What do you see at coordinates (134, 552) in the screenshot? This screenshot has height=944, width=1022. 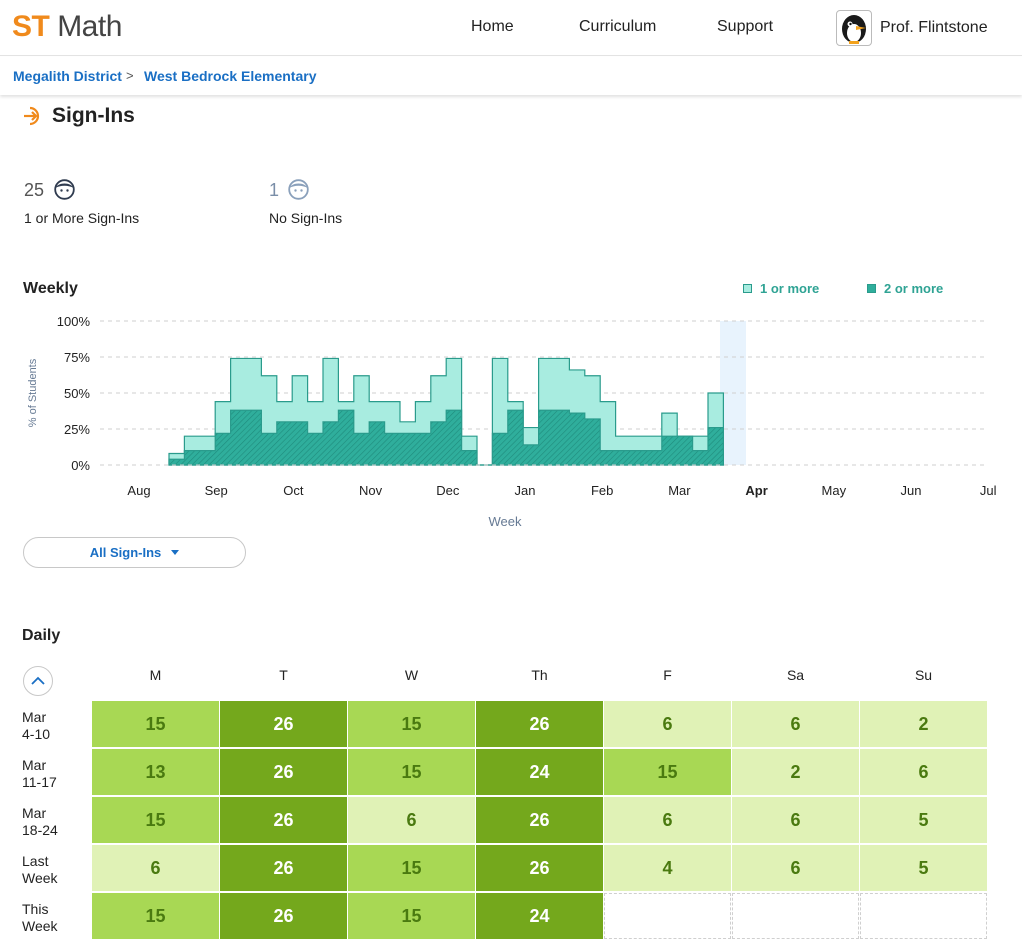 I see `sign-ins-filter-dropdown: All Sign-Ins` at bounding box center [134, 552].